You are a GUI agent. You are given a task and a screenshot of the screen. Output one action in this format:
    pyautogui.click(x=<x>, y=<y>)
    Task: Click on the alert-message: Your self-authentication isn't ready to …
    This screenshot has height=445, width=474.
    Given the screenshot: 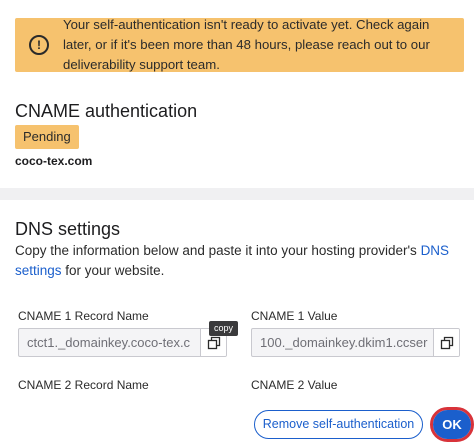 What is the action you would take?
    pyautogui.click(x=246, y=44)
    